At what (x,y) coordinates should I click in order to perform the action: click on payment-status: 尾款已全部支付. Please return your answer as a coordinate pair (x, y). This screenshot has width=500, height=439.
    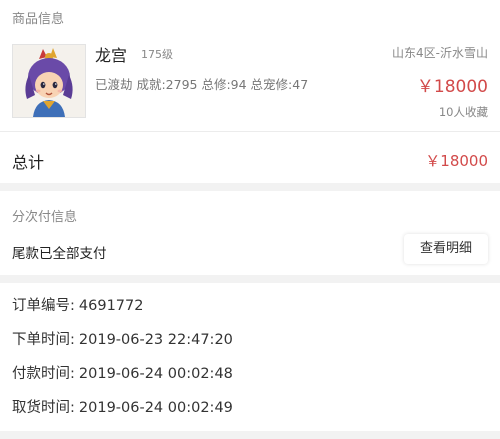
    Looking at the image, I should click on (59, 254).